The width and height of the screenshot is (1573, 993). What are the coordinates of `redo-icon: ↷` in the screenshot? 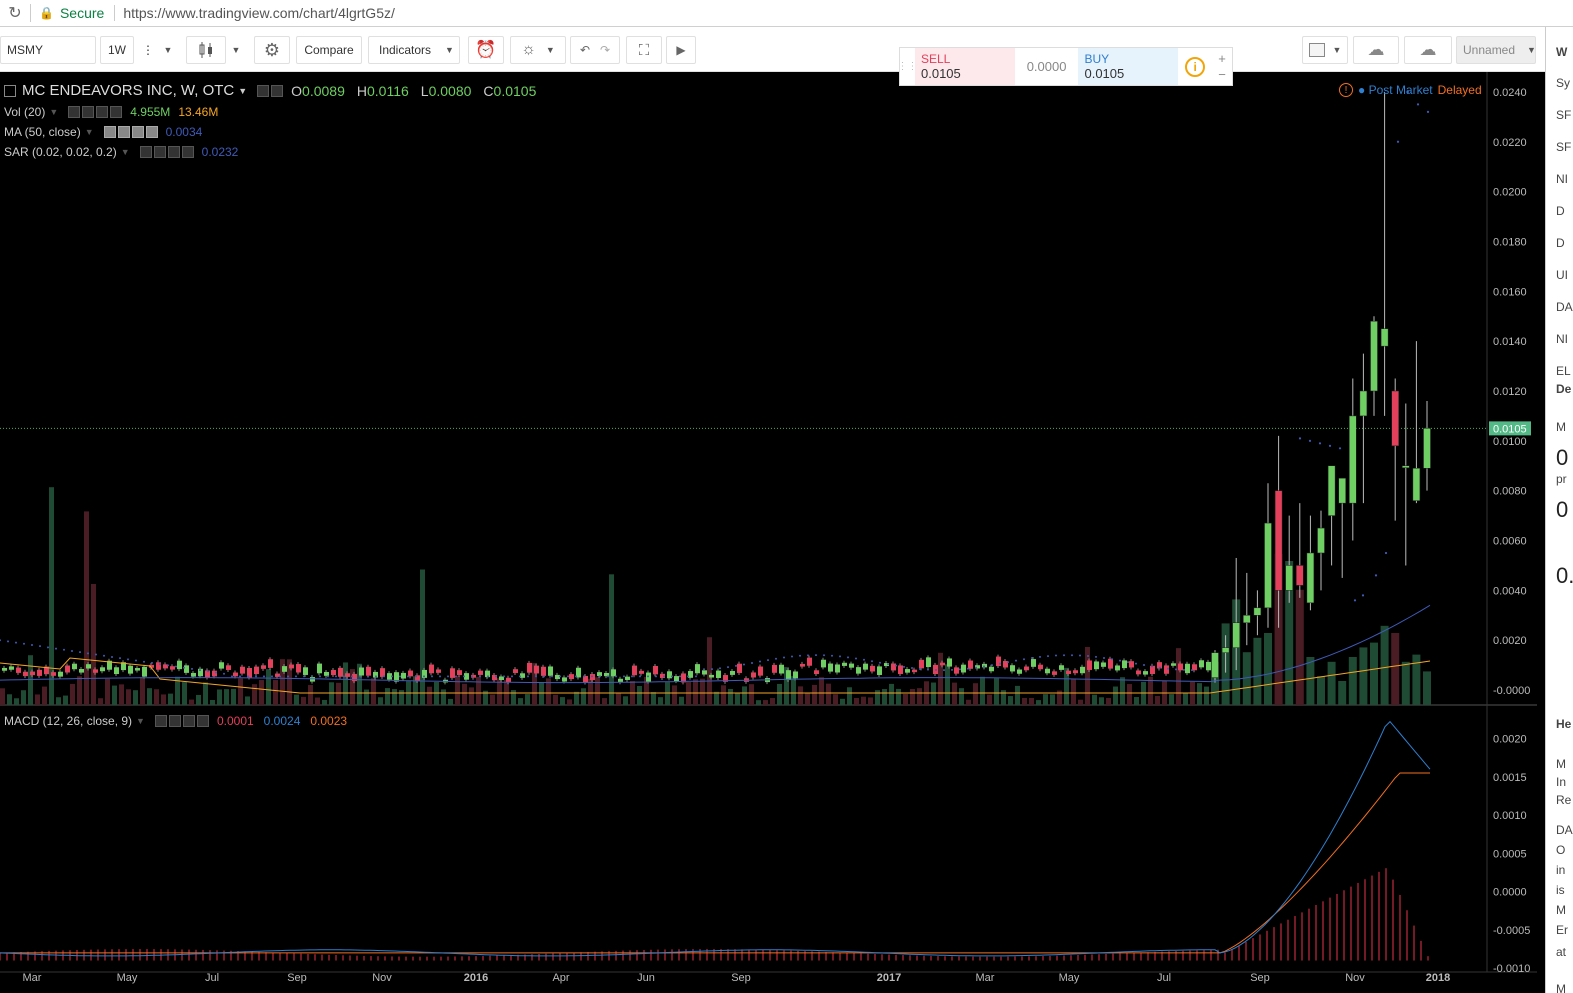 It's located at (605, 50).